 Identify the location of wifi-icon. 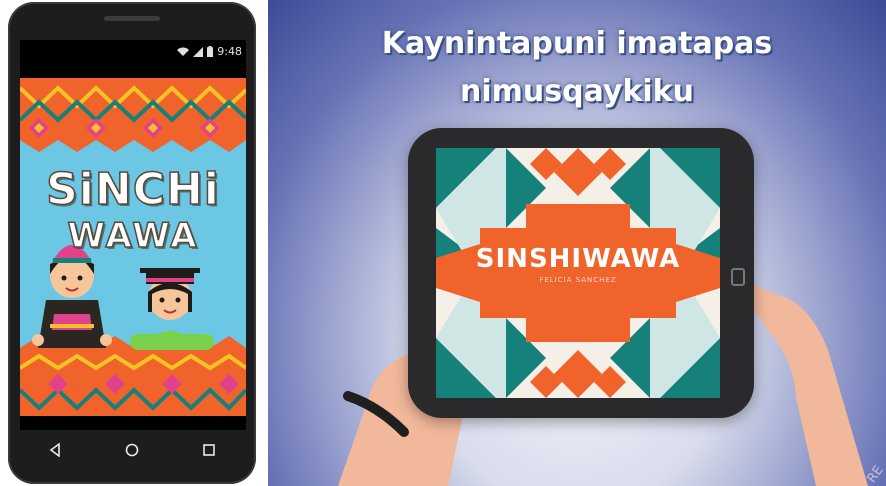
(183, 51).